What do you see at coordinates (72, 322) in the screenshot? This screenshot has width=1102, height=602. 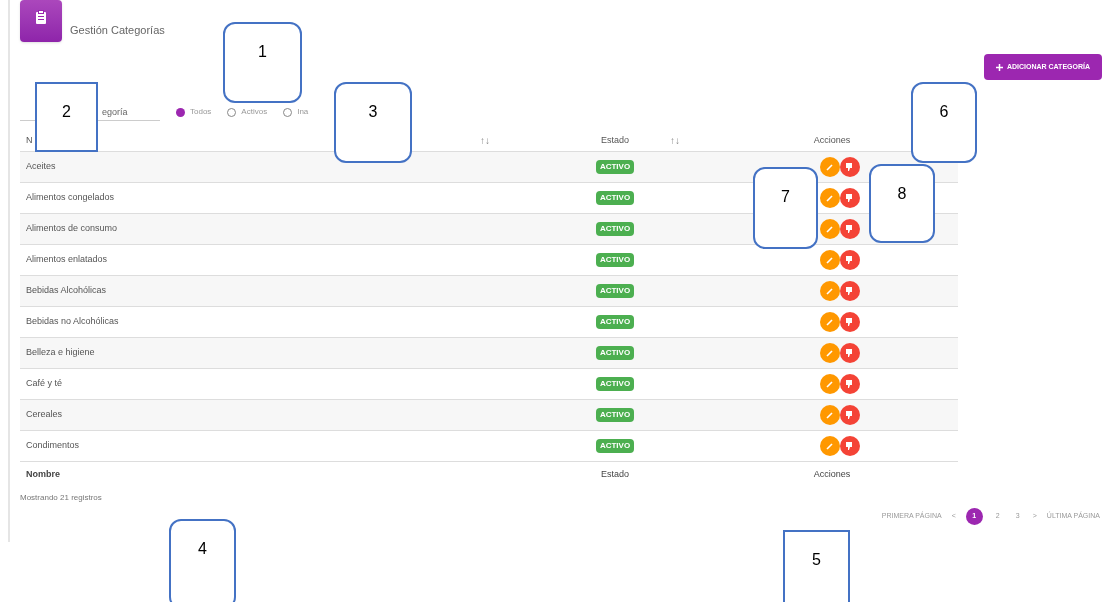 I see `category-name: Bebidas no Alcohólicas` at bounding box center [72, 322].